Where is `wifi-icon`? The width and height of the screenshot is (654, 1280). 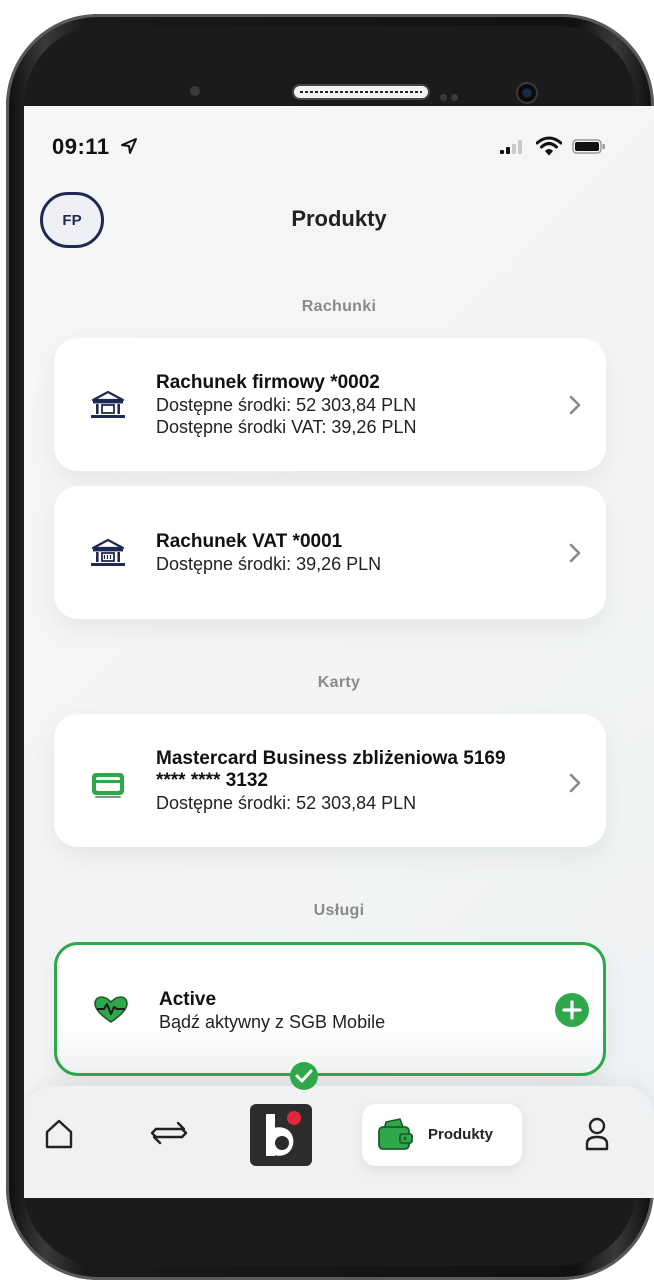 wifi-icon is located at coordinates (549, 146).